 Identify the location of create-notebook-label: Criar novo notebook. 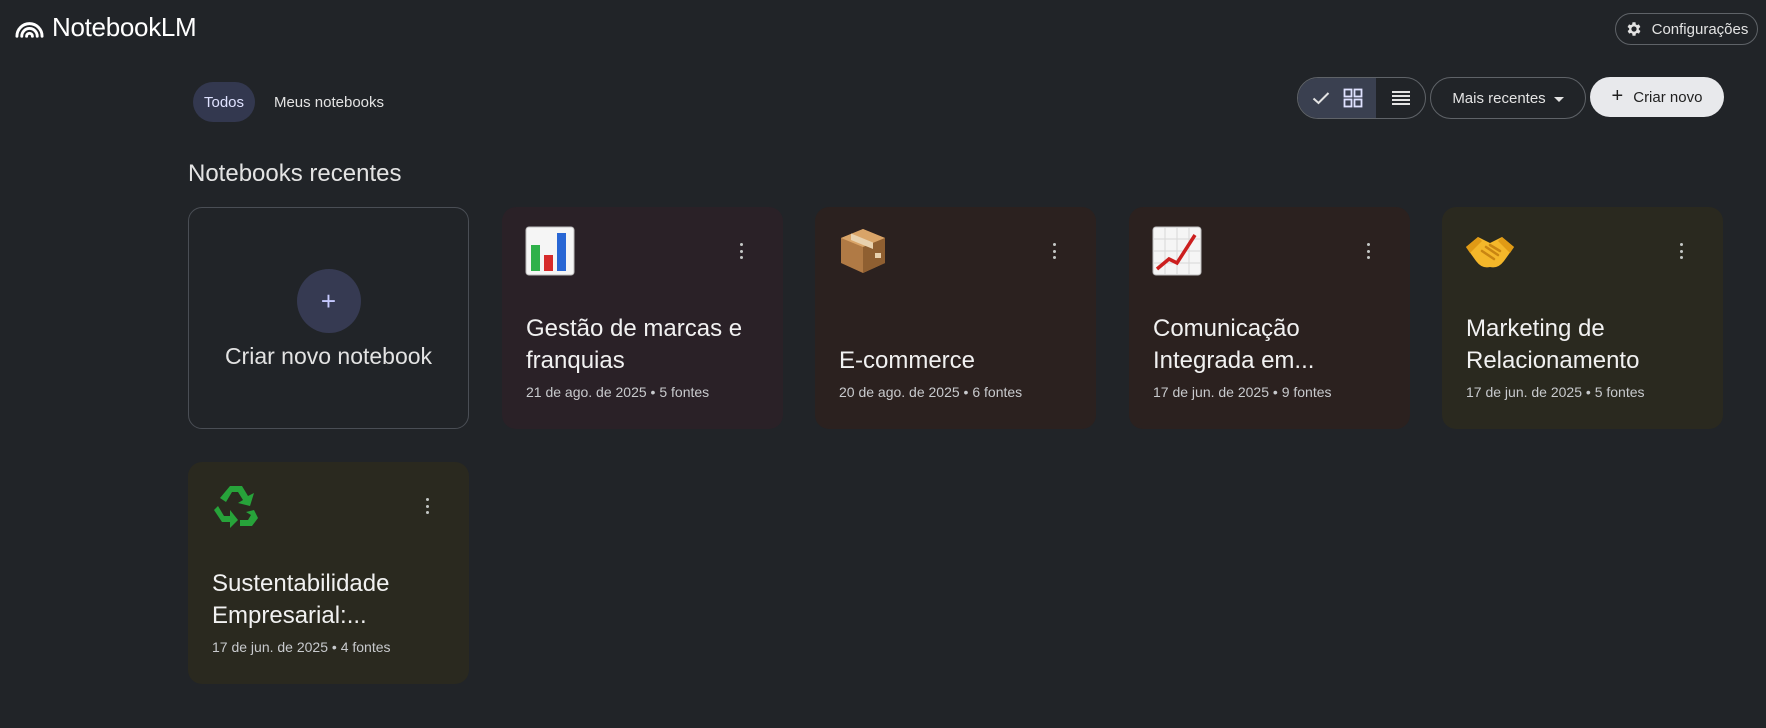
(328, 356).